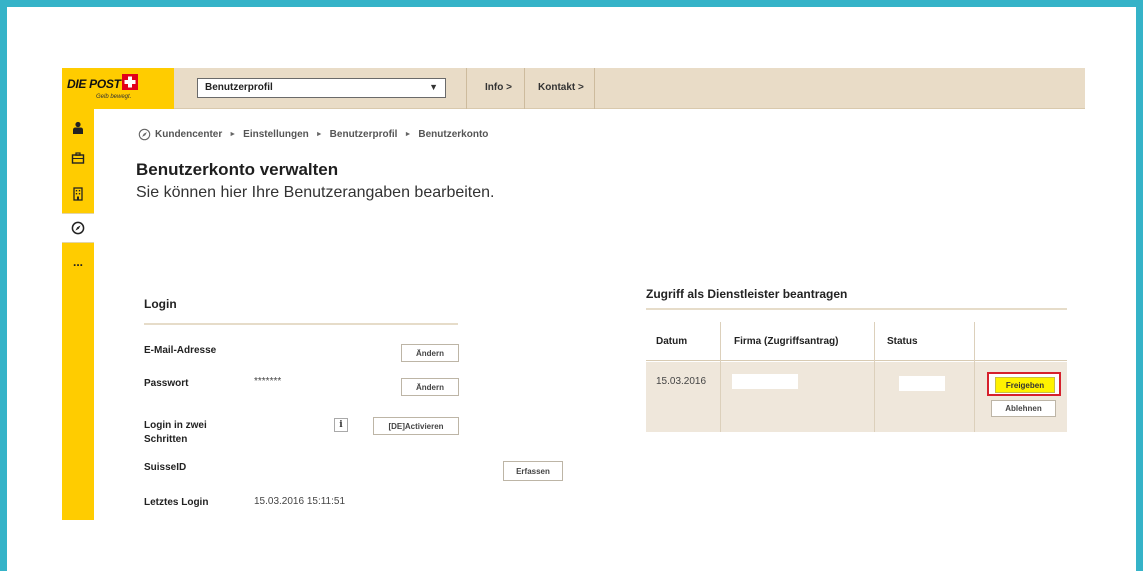  What do you see at coordinates (453, 134) in the screenshot?
I see `breadcrumb-item-current: Benutzerkonto` at bounding box center [453, 134].